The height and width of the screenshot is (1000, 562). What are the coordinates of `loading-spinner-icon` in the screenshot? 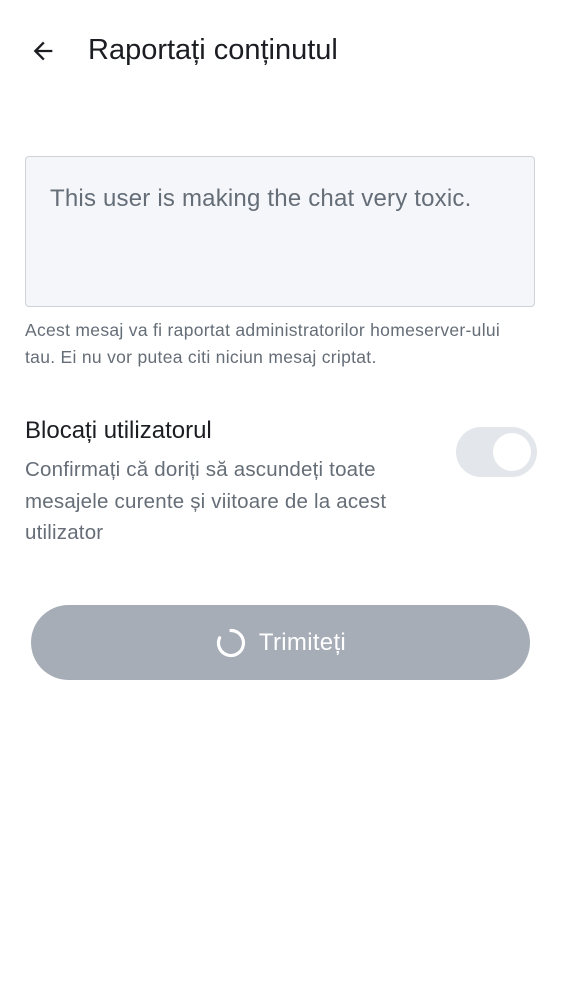 It's located at (231, 643).